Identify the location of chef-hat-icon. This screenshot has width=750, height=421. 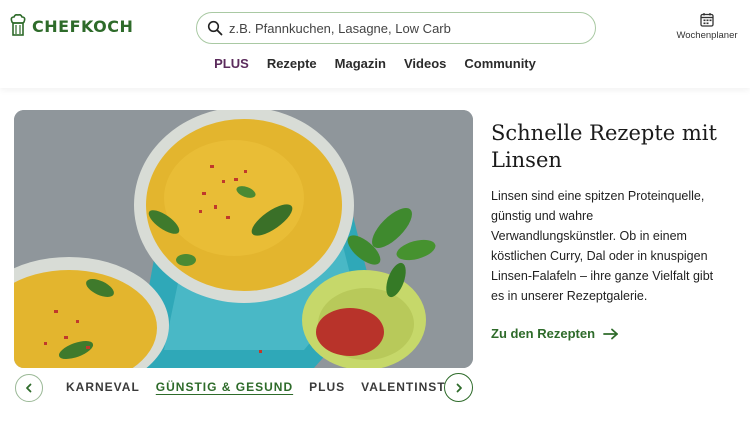
(18, 25).